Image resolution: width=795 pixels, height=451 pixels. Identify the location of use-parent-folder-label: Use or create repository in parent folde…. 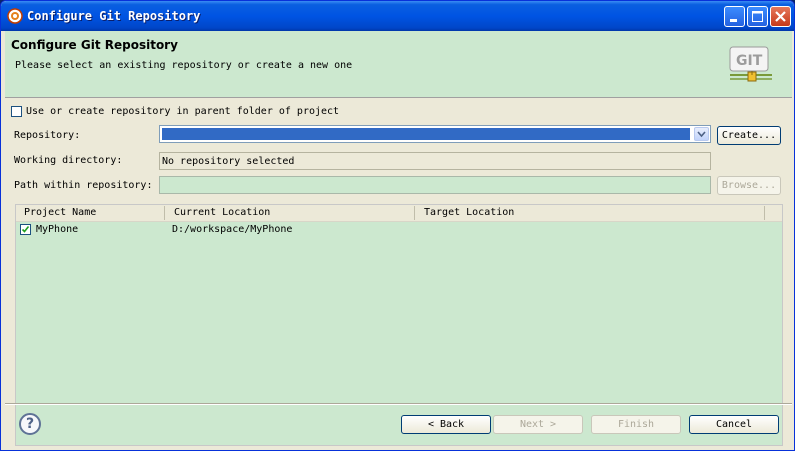
(182, 111).